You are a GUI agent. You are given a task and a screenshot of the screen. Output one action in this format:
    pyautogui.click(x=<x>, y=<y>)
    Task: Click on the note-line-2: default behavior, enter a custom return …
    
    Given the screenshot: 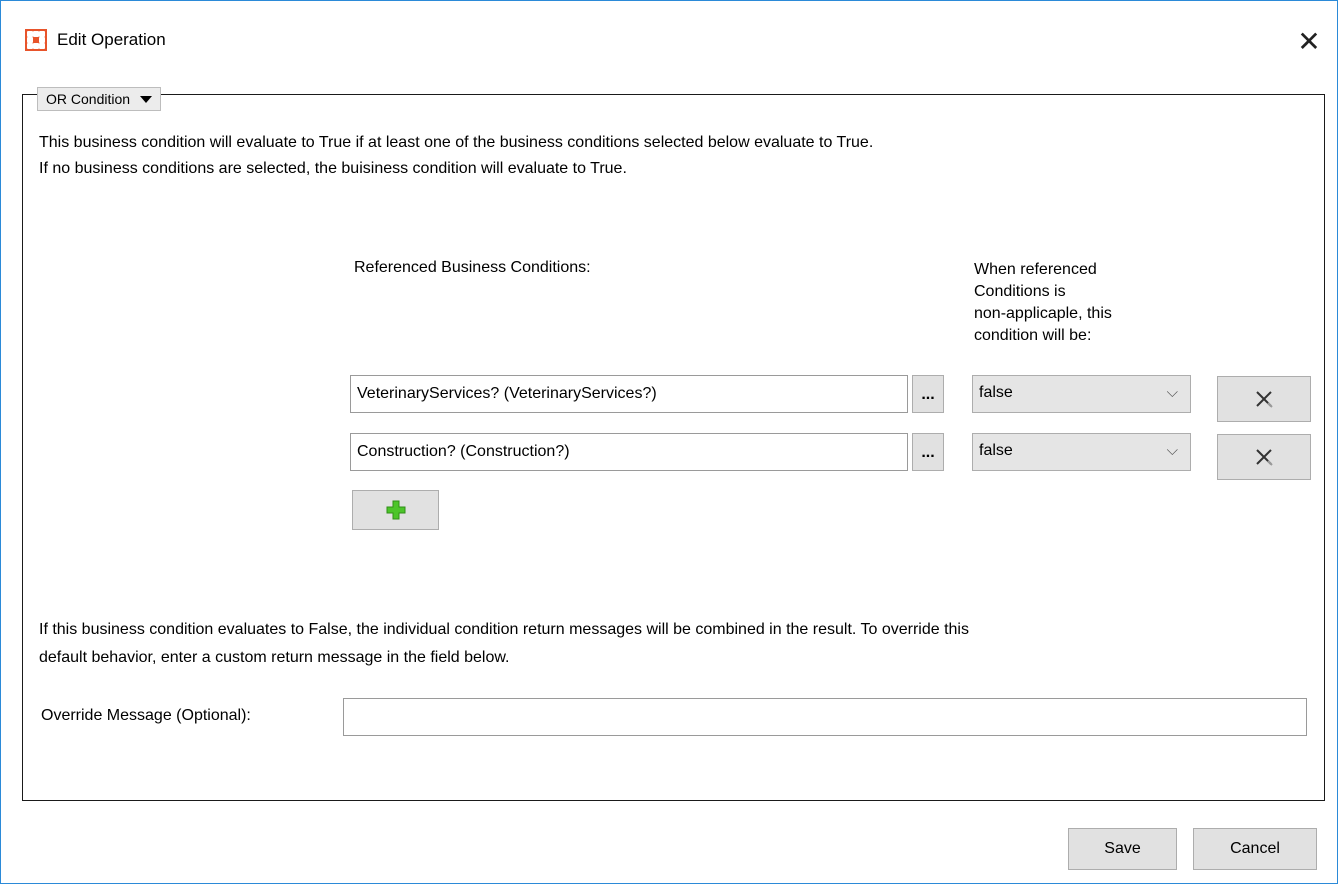 What is the action you would take?
    pyautogui.click(x=274, y=657)
    